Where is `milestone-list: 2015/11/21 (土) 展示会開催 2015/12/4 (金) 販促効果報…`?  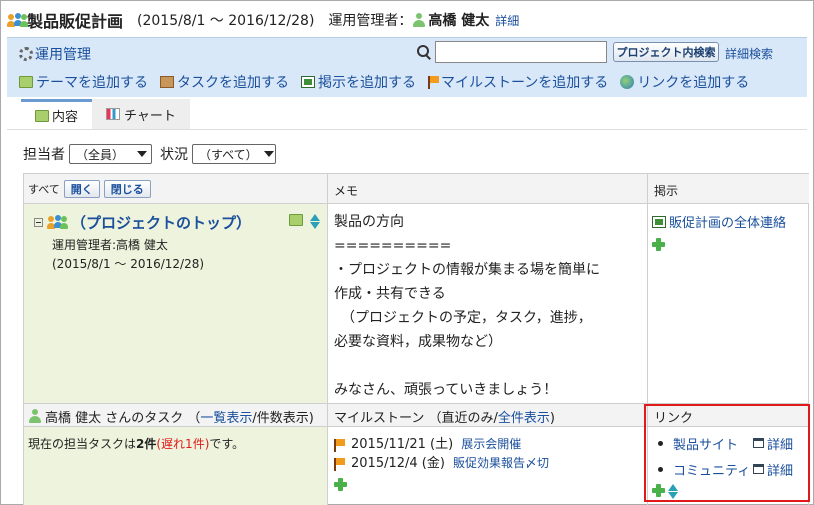 milestone-list: 2015/11/21 (土) 展示会開催 2015/12/4 (金) 販促効果報… is located at coordinates (441, 454).